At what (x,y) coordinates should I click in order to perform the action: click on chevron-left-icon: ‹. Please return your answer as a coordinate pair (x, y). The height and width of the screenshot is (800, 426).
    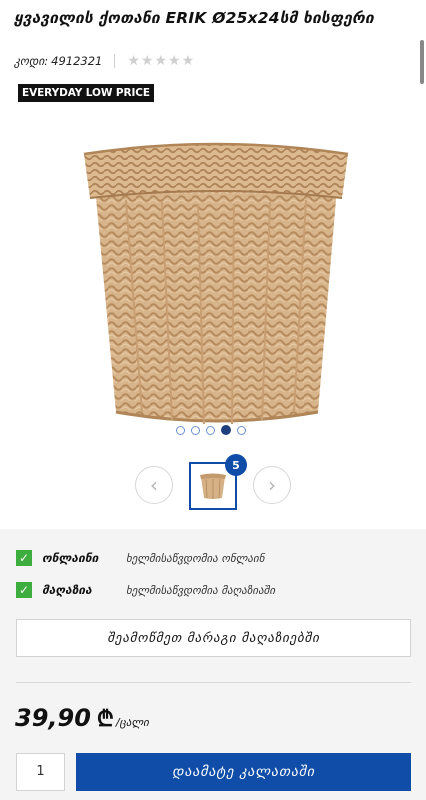
    Looking at the image, I should click on (154, 485).